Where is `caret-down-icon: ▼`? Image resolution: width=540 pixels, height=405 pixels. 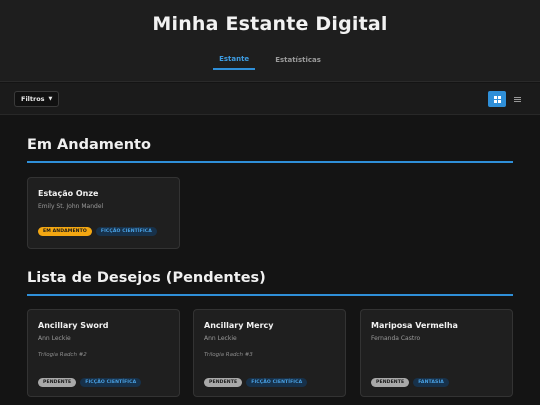 caret-down-icon: ▼ is located at coordinates (50, 99).